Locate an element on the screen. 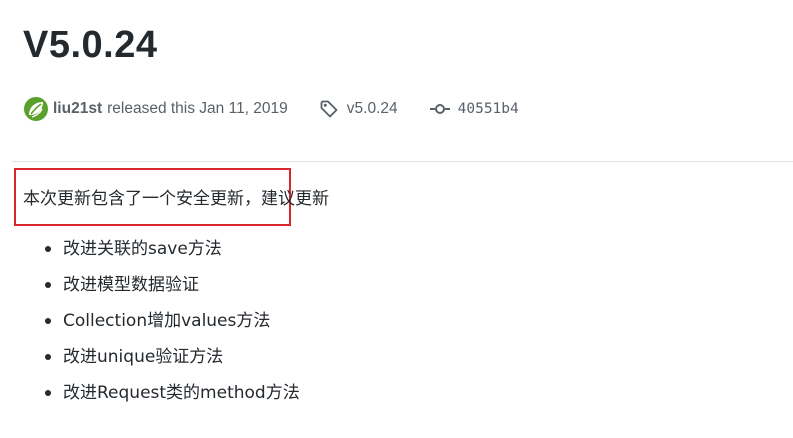 The width and height of the screenshot is (793, 438). release-notes-body: 本次更新包含了一个安全更新，建议更新 is located at coordinates (403, 199).